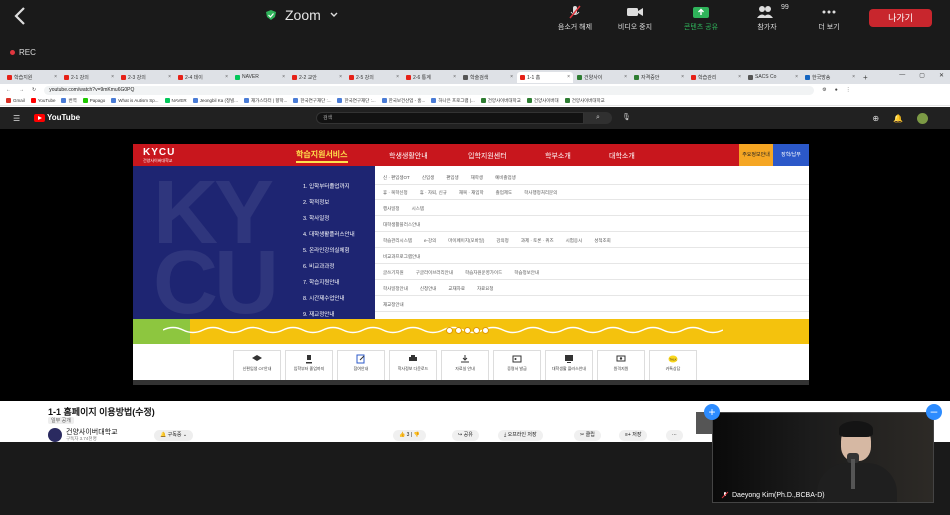 This screenshot has width=950, height=515. Describe the element at coordinates (203, 77) in the screenshot. I see `browser-tab: 2-4 데이 ×` at that location.